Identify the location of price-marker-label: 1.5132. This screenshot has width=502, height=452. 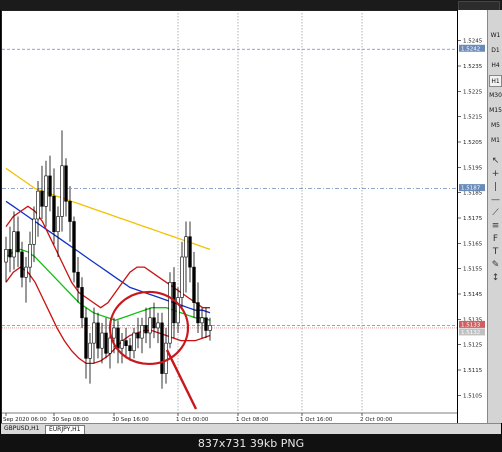
(470, 333).